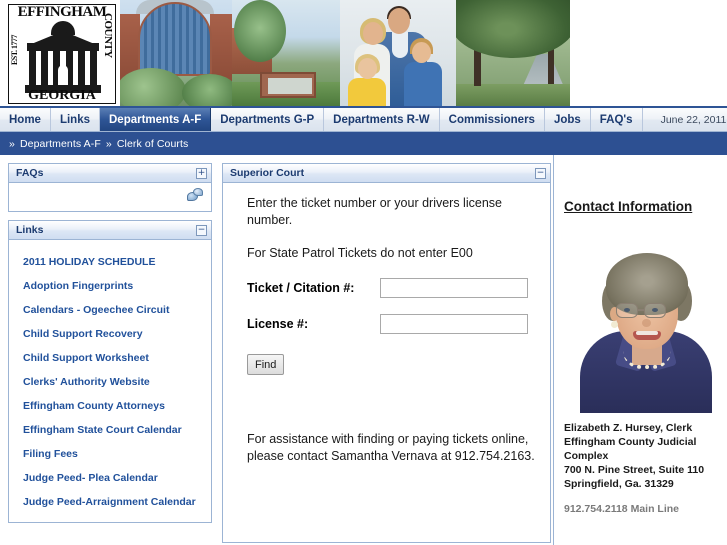  I want to click on links-panel-title: Links, so click(30, 230).